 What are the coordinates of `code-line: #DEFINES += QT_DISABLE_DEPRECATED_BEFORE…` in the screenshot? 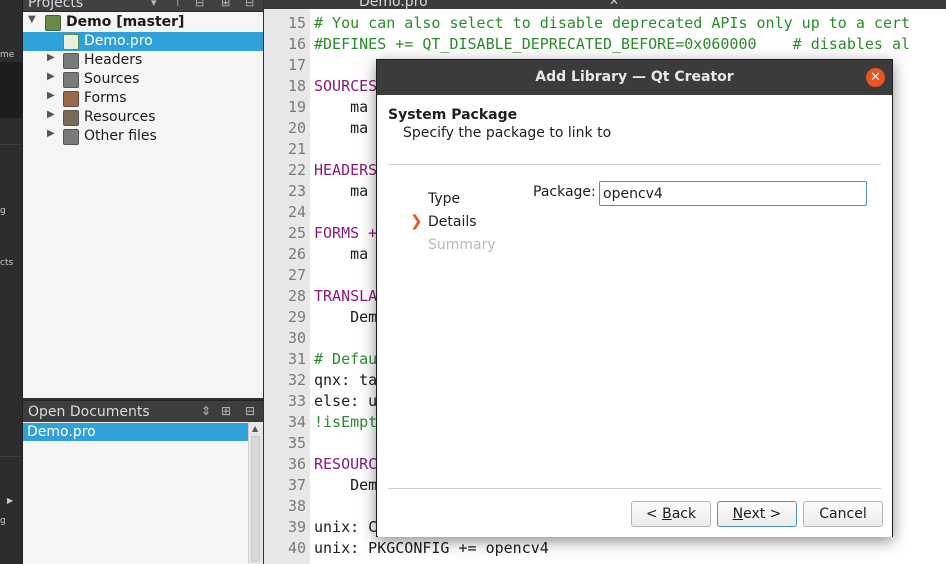 It's located at (612, 44).